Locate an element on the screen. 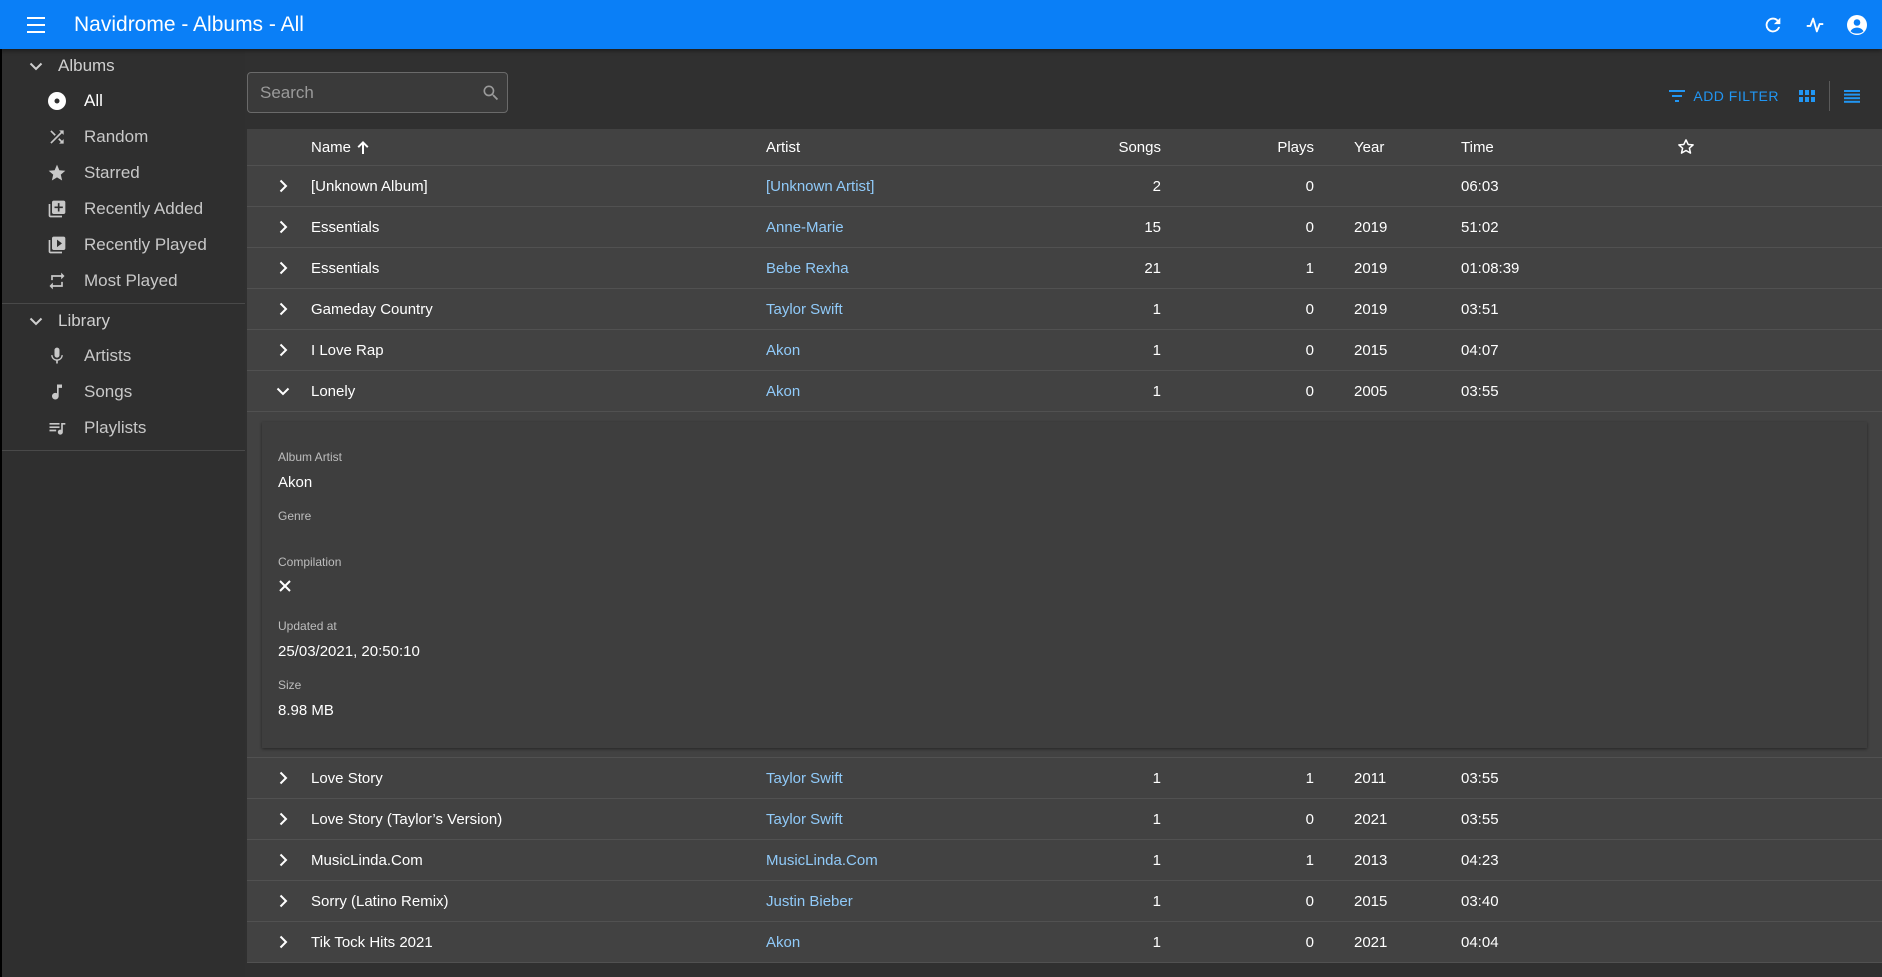  column-header-artist: Artist is located at coordinates (916, 147).